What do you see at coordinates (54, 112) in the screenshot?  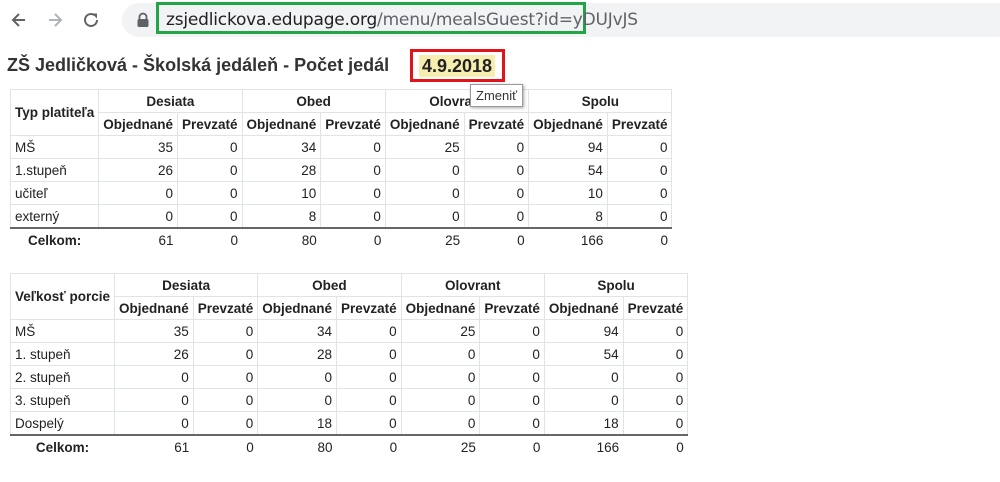 I see `row-header: Typ platiteľa` at bounding box center [54, 112].